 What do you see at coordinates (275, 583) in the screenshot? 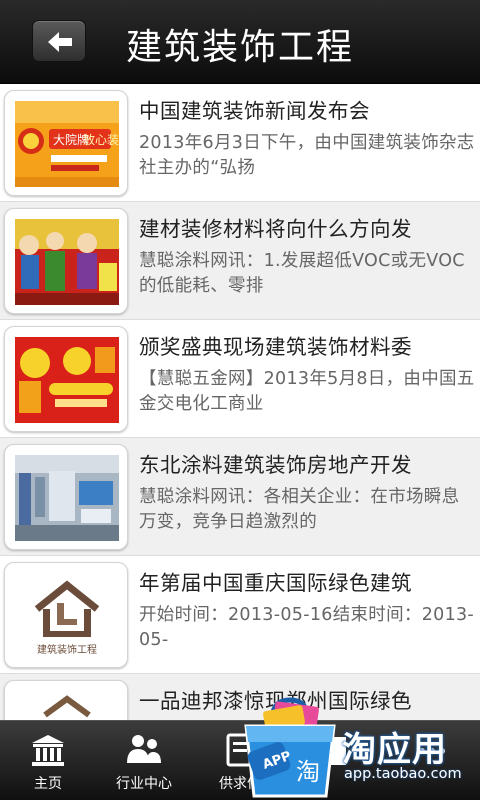
I see `article-title: 年第届中国重庆国际绿色建筑` at bounding box center [275, 583].